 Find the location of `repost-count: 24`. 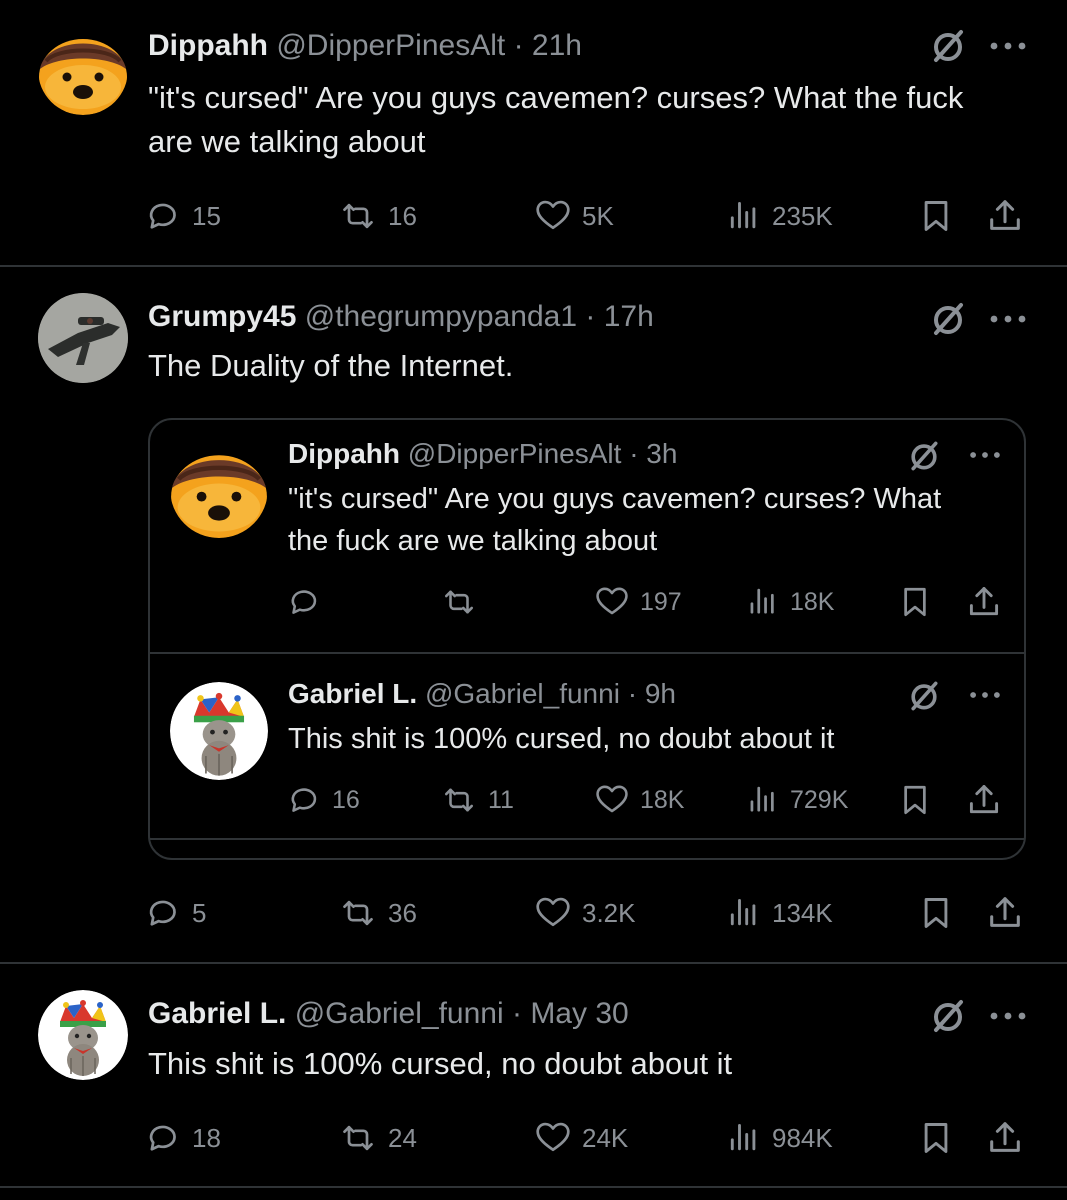

repost-count: 24 is located at coordinates (402, 1137).